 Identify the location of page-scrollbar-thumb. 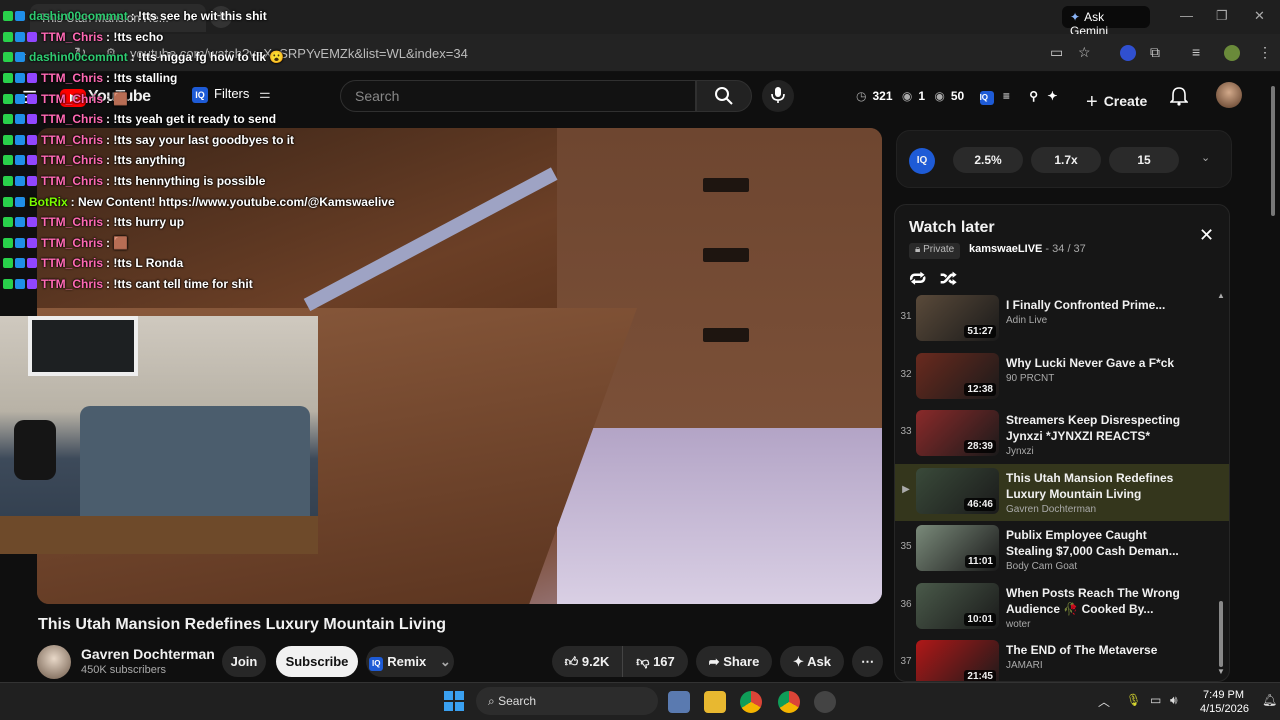
(1273, 151).